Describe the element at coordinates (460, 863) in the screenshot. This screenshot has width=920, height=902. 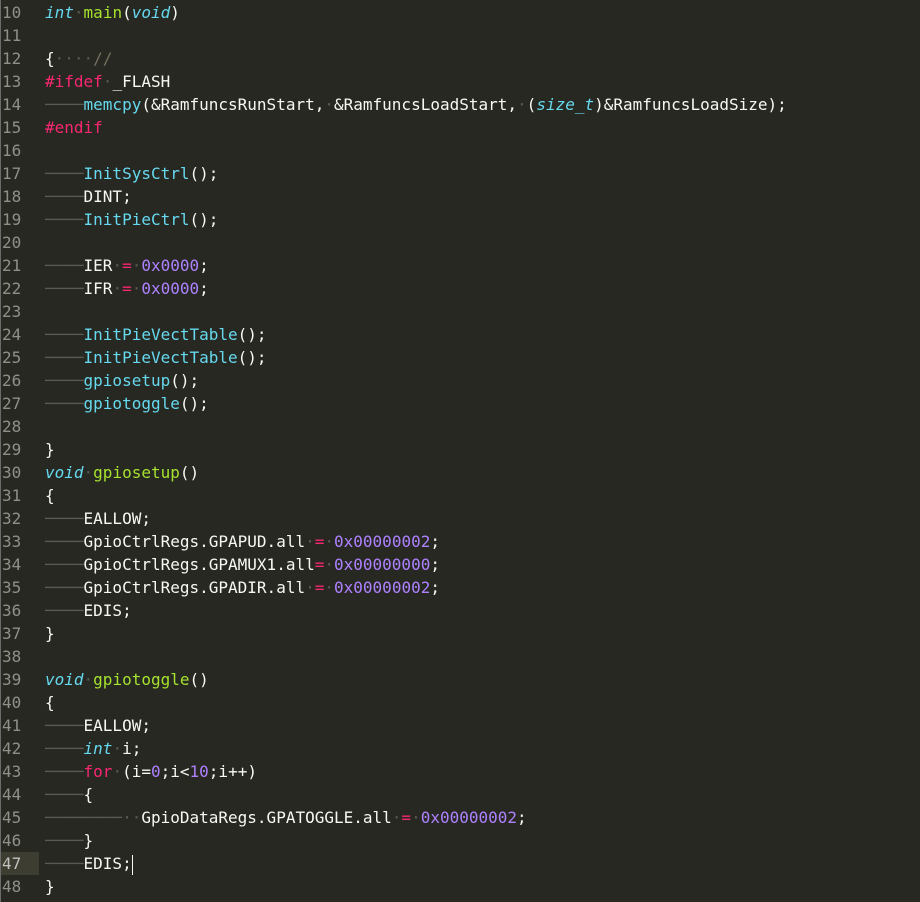
I see `code-line: 47 ────EDIS;` at that location.